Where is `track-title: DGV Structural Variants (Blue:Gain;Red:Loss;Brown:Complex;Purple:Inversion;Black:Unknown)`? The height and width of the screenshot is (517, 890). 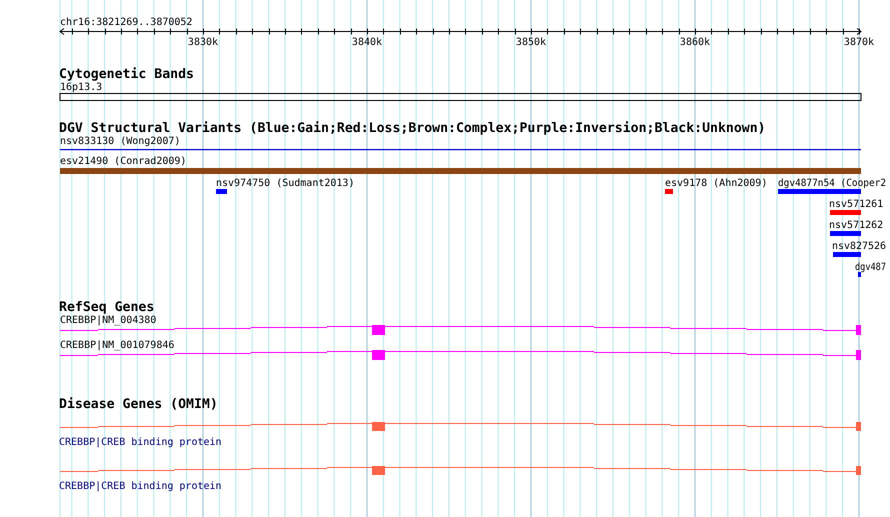 track-title: DGV Structural Variants (Blue:Gain;Red:Loss;Brown:Complex;Purple:Inversion;Black:Unknown) is located at coordinates (412, 128).